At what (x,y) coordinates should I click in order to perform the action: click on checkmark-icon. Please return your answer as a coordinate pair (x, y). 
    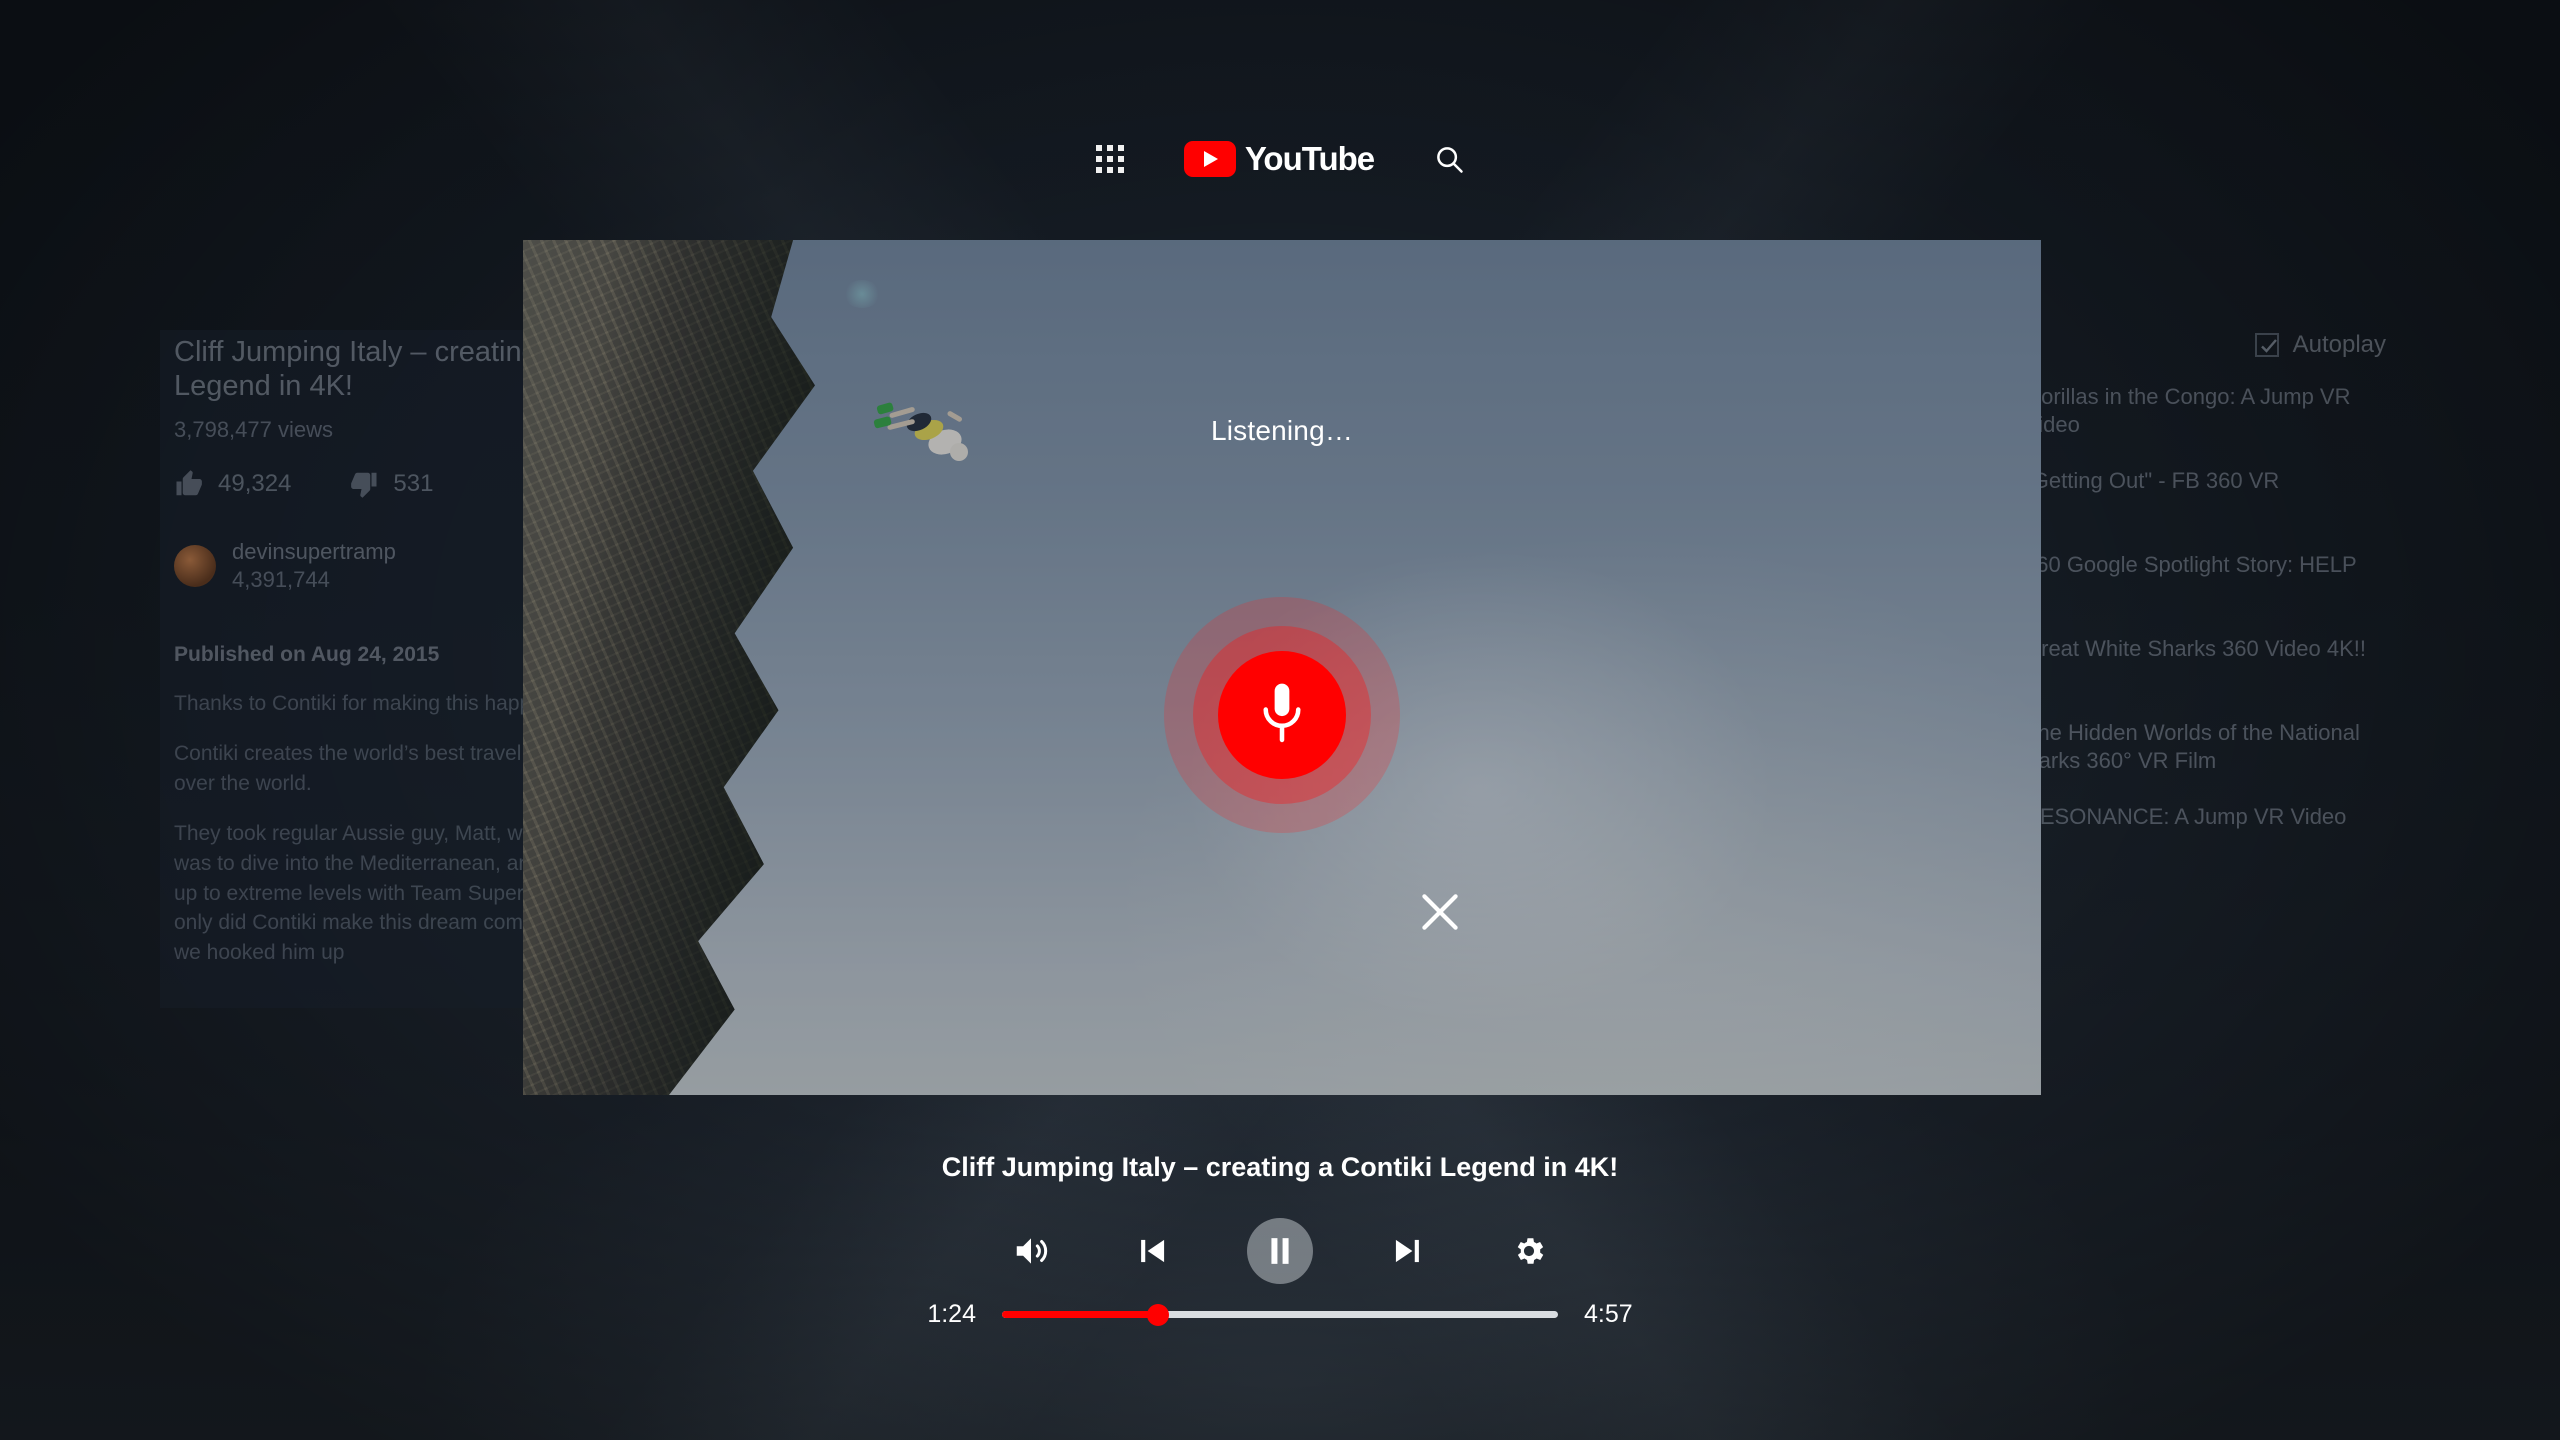
    Looking at the image, I should click on (2268, 345).